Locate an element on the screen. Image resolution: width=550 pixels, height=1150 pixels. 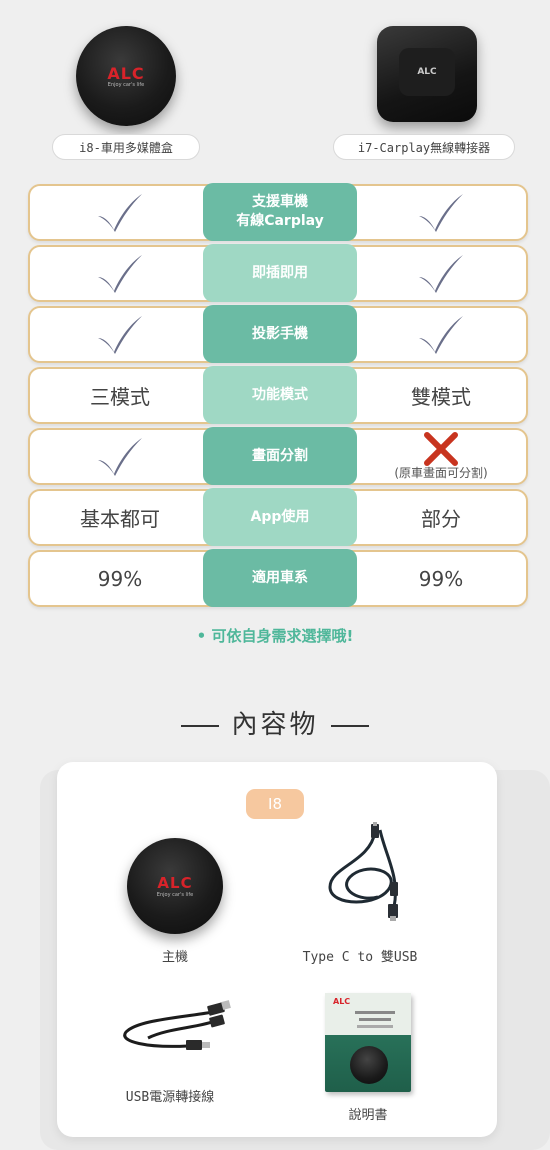
item-label-manual: 說明書 is located at coordinates (368, 1115).